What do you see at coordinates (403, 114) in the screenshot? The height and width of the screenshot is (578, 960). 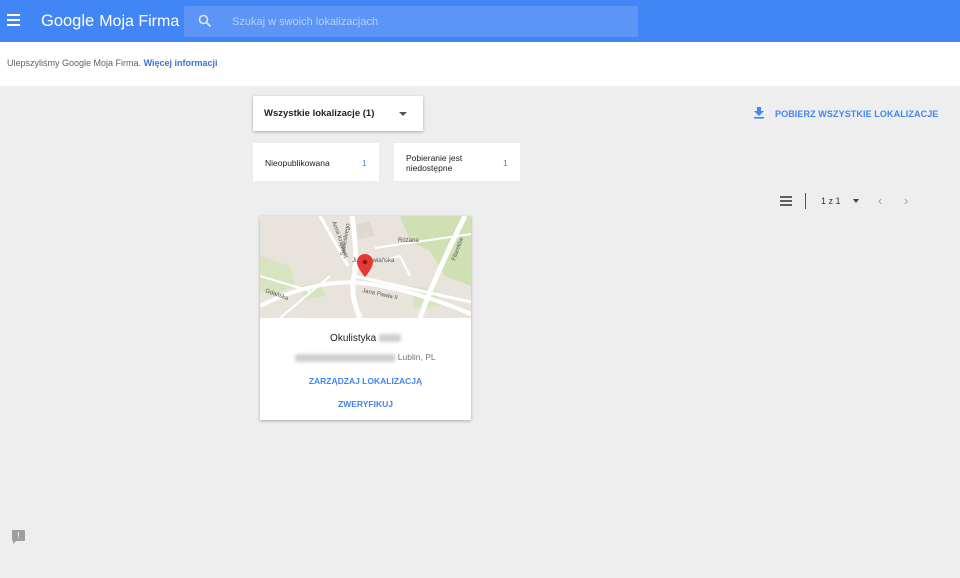 I see `caret-down-icon` at bounding box center [403, 114].